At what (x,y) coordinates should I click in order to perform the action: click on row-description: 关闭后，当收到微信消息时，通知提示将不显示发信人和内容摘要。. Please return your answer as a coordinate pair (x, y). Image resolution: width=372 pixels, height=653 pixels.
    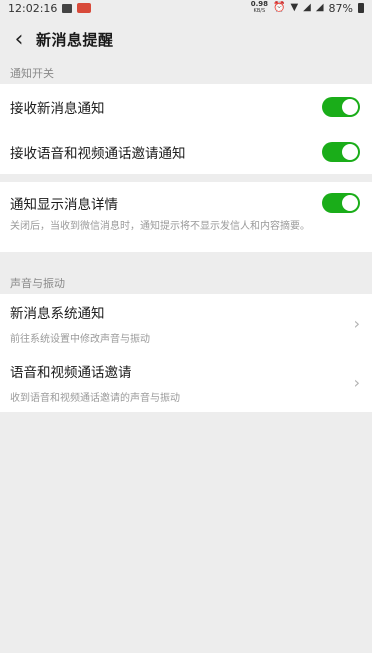
    Looking at the image, I should click on (160, 226).